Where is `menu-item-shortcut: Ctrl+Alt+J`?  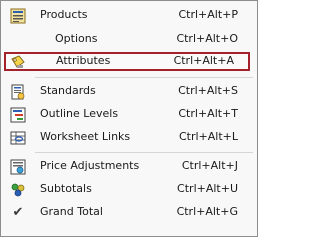
menu-item-shortcut: Ctrl+Alt+J is located at coordinates (209, 165).